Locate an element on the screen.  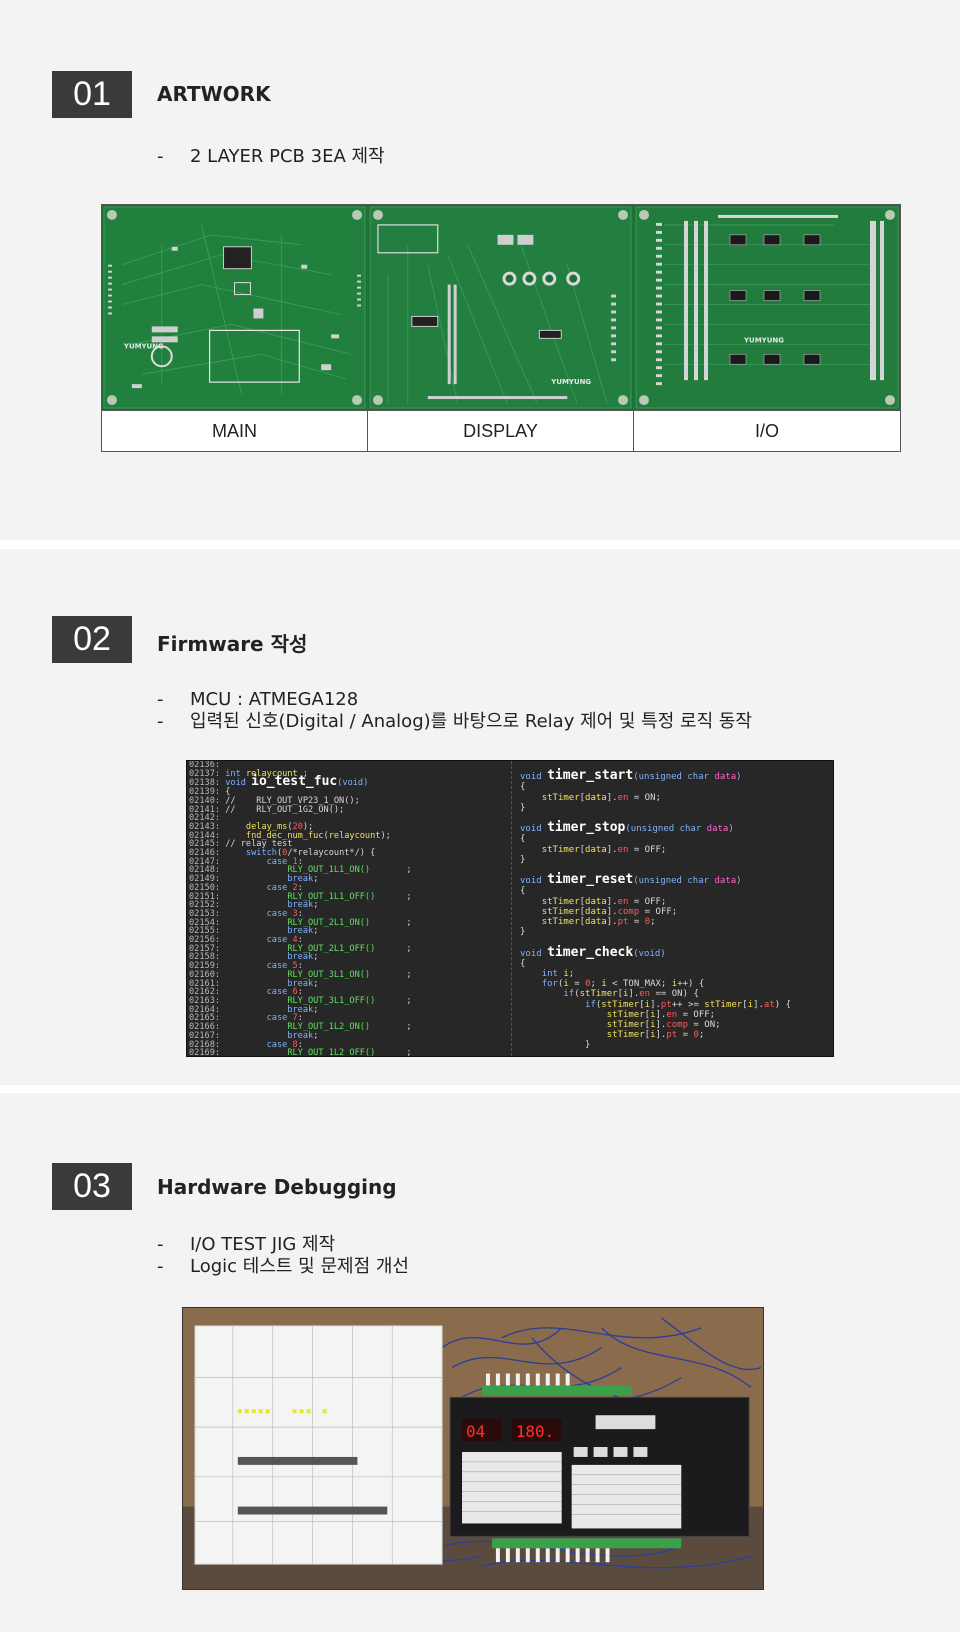
section-number: 01 is located at coordinates (92, 94).